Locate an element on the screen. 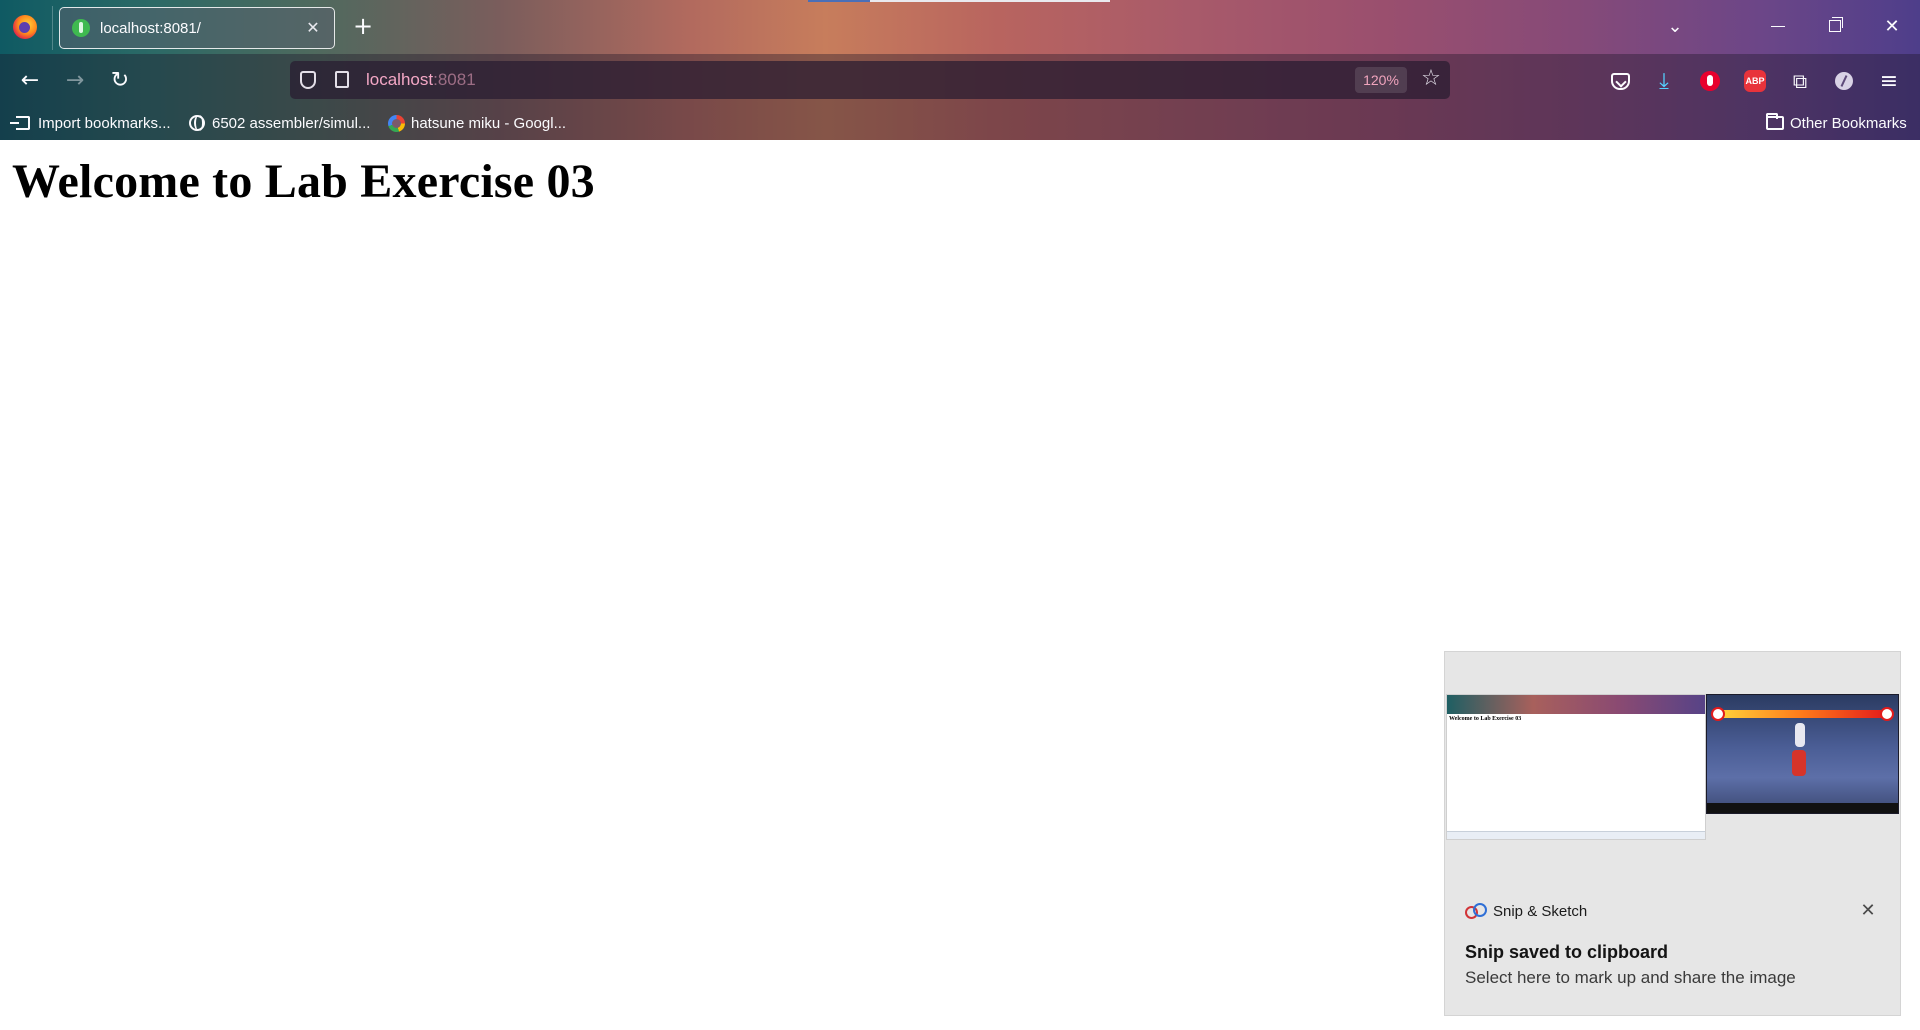 Image resolution: width=1920 pixels, height=1030 pixels. url-text: localhost:8081 is located at coordinates (421, 80).